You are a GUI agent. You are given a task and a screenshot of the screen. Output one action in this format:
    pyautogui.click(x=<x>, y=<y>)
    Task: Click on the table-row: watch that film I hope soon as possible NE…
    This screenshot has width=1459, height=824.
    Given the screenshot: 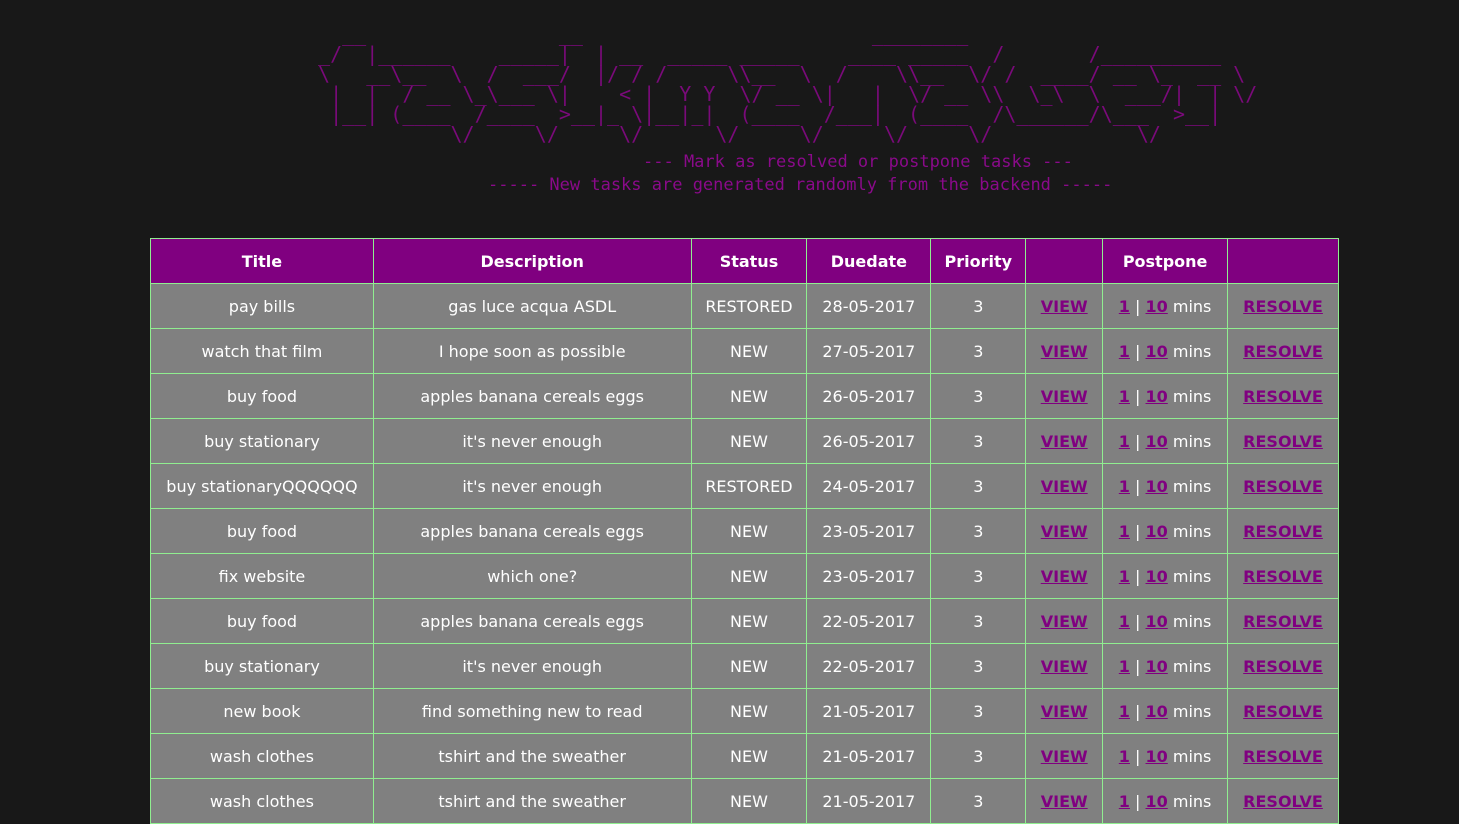 What is the action you would take?
    pyautogui.click(x=744, y=351)
    